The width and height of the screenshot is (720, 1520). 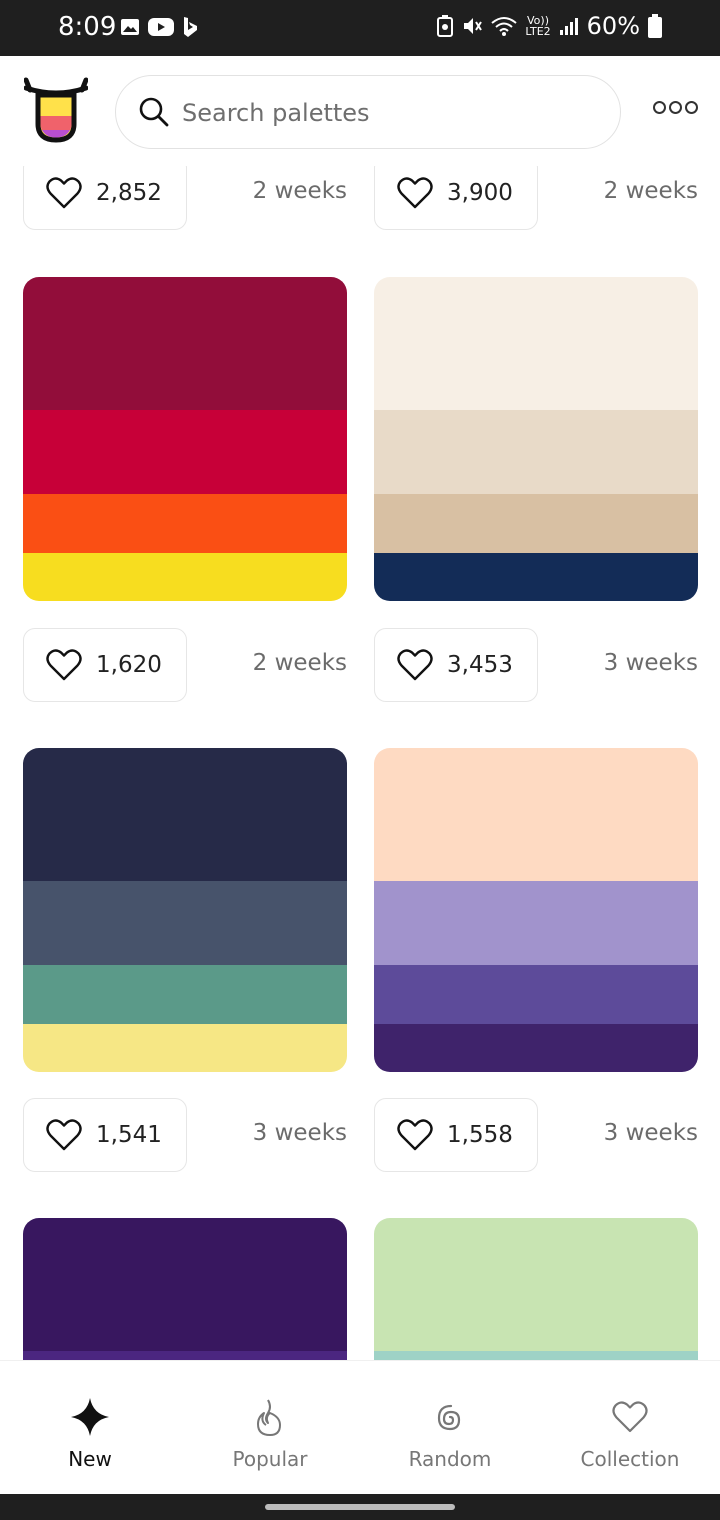 I want to click on palette-meta: 1,541 3 weeks, so click(x=185, y=1135).